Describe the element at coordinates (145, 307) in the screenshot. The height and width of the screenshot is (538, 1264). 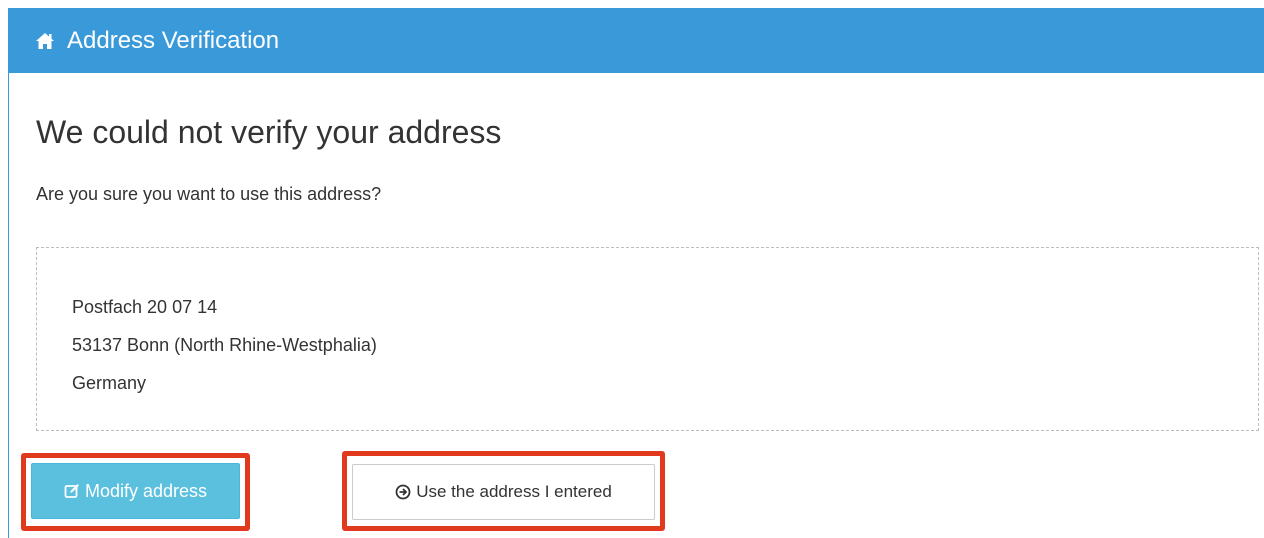
I see `address-line-street: Postfach 20 07 14` at that location.